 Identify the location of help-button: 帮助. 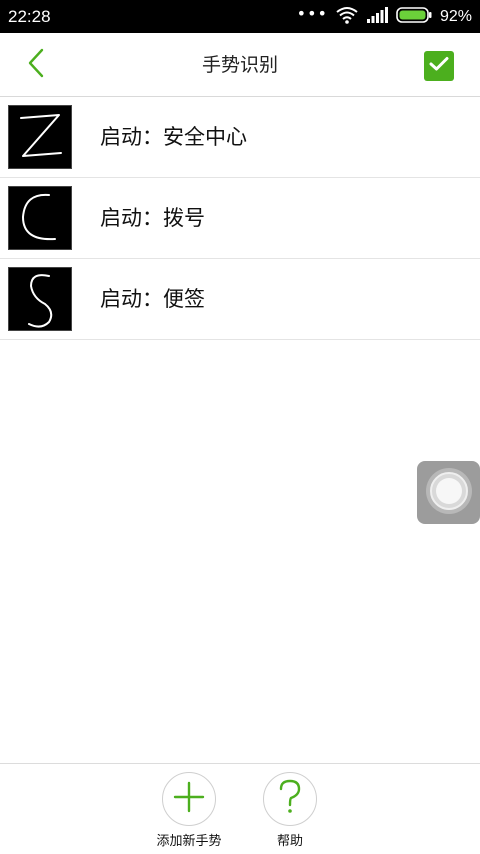
(290, 810).